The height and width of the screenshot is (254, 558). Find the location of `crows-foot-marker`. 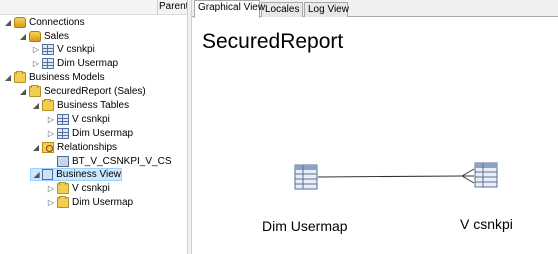

crows-foot-marker is located at coordinates (468, 176).